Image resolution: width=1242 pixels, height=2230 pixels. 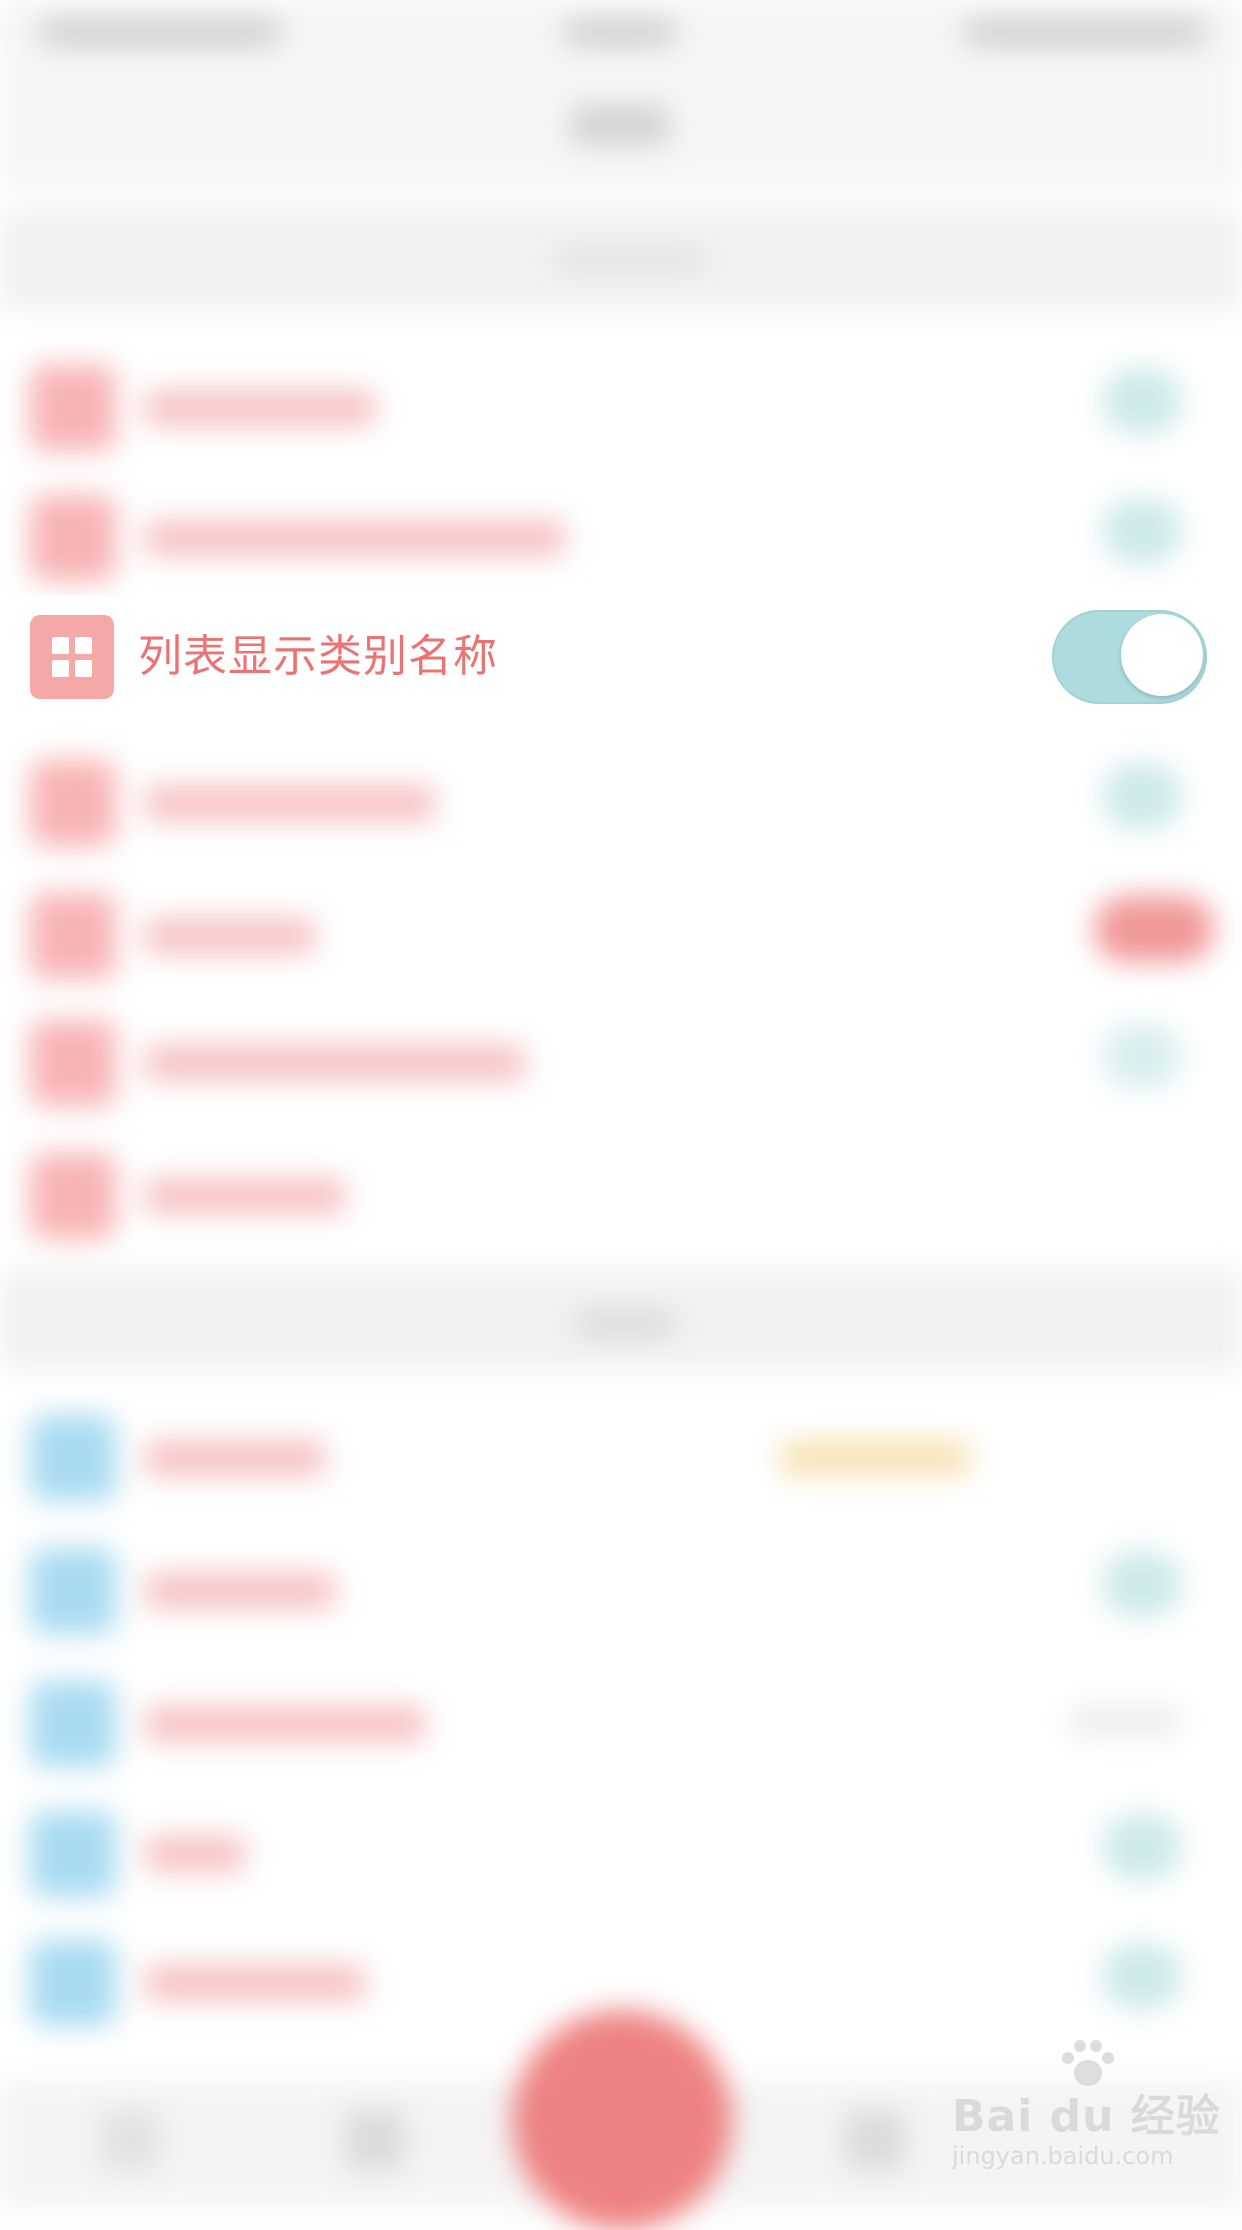 What do you see at coordinates (621, 30) in the screenshot?
I see `status-bar` at bounding box center [621, 30].